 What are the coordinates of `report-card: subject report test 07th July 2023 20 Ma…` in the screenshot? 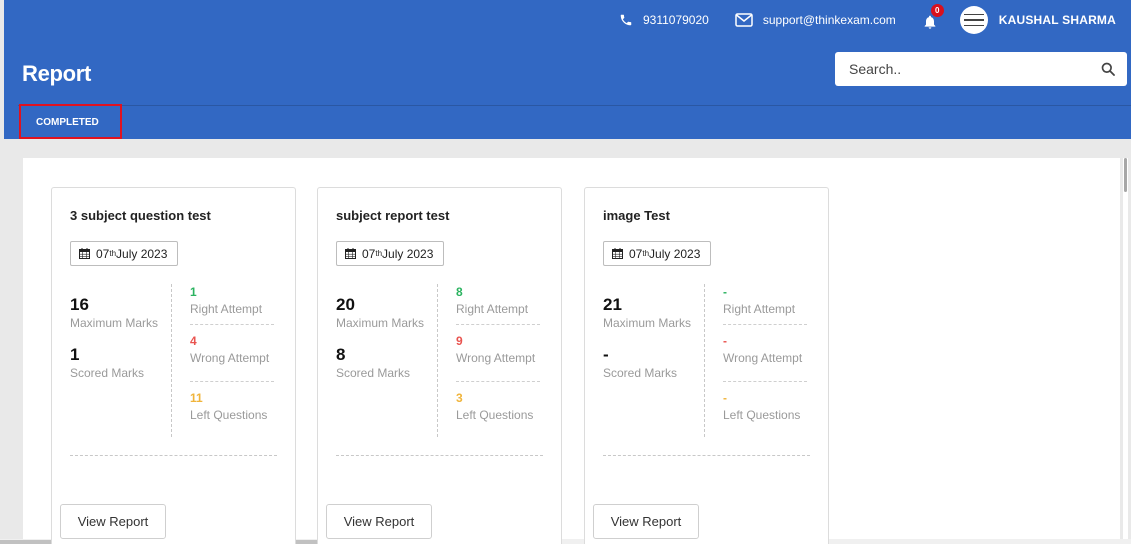 It's located at (439, 365).